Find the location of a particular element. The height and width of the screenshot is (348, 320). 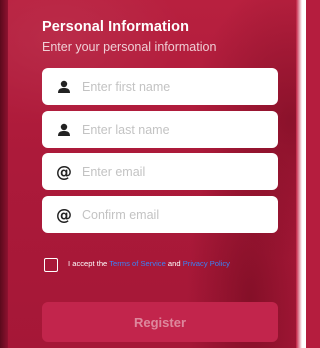

email-field: @ is located at coordinates (160, 171).